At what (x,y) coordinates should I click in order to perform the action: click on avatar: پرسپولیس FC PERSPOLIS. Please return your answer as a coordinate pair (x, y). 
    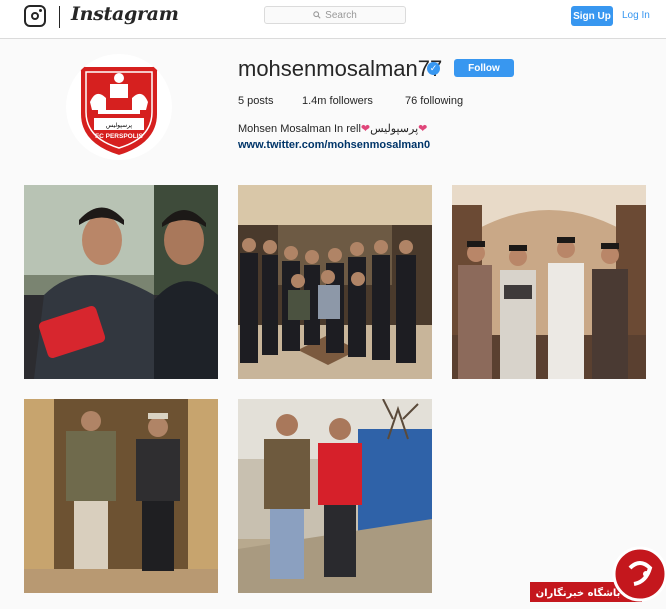
    Looking at the image, I should click on (119, 107).